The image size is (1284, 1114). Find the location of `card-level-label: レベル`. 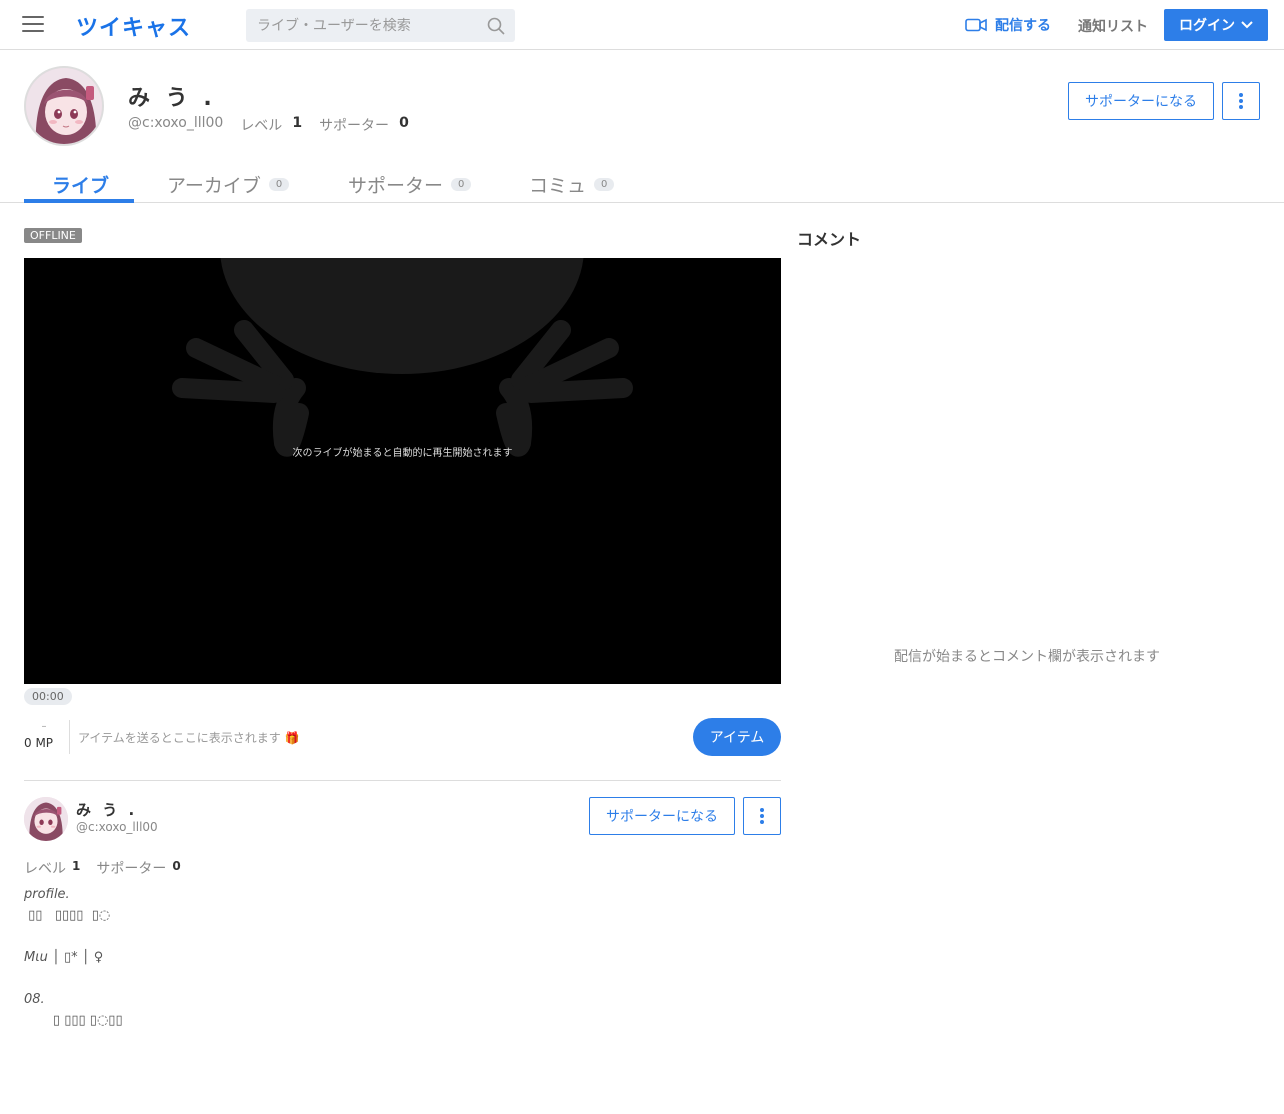

card-level-label: レベル is located at coordinates (45, 869).